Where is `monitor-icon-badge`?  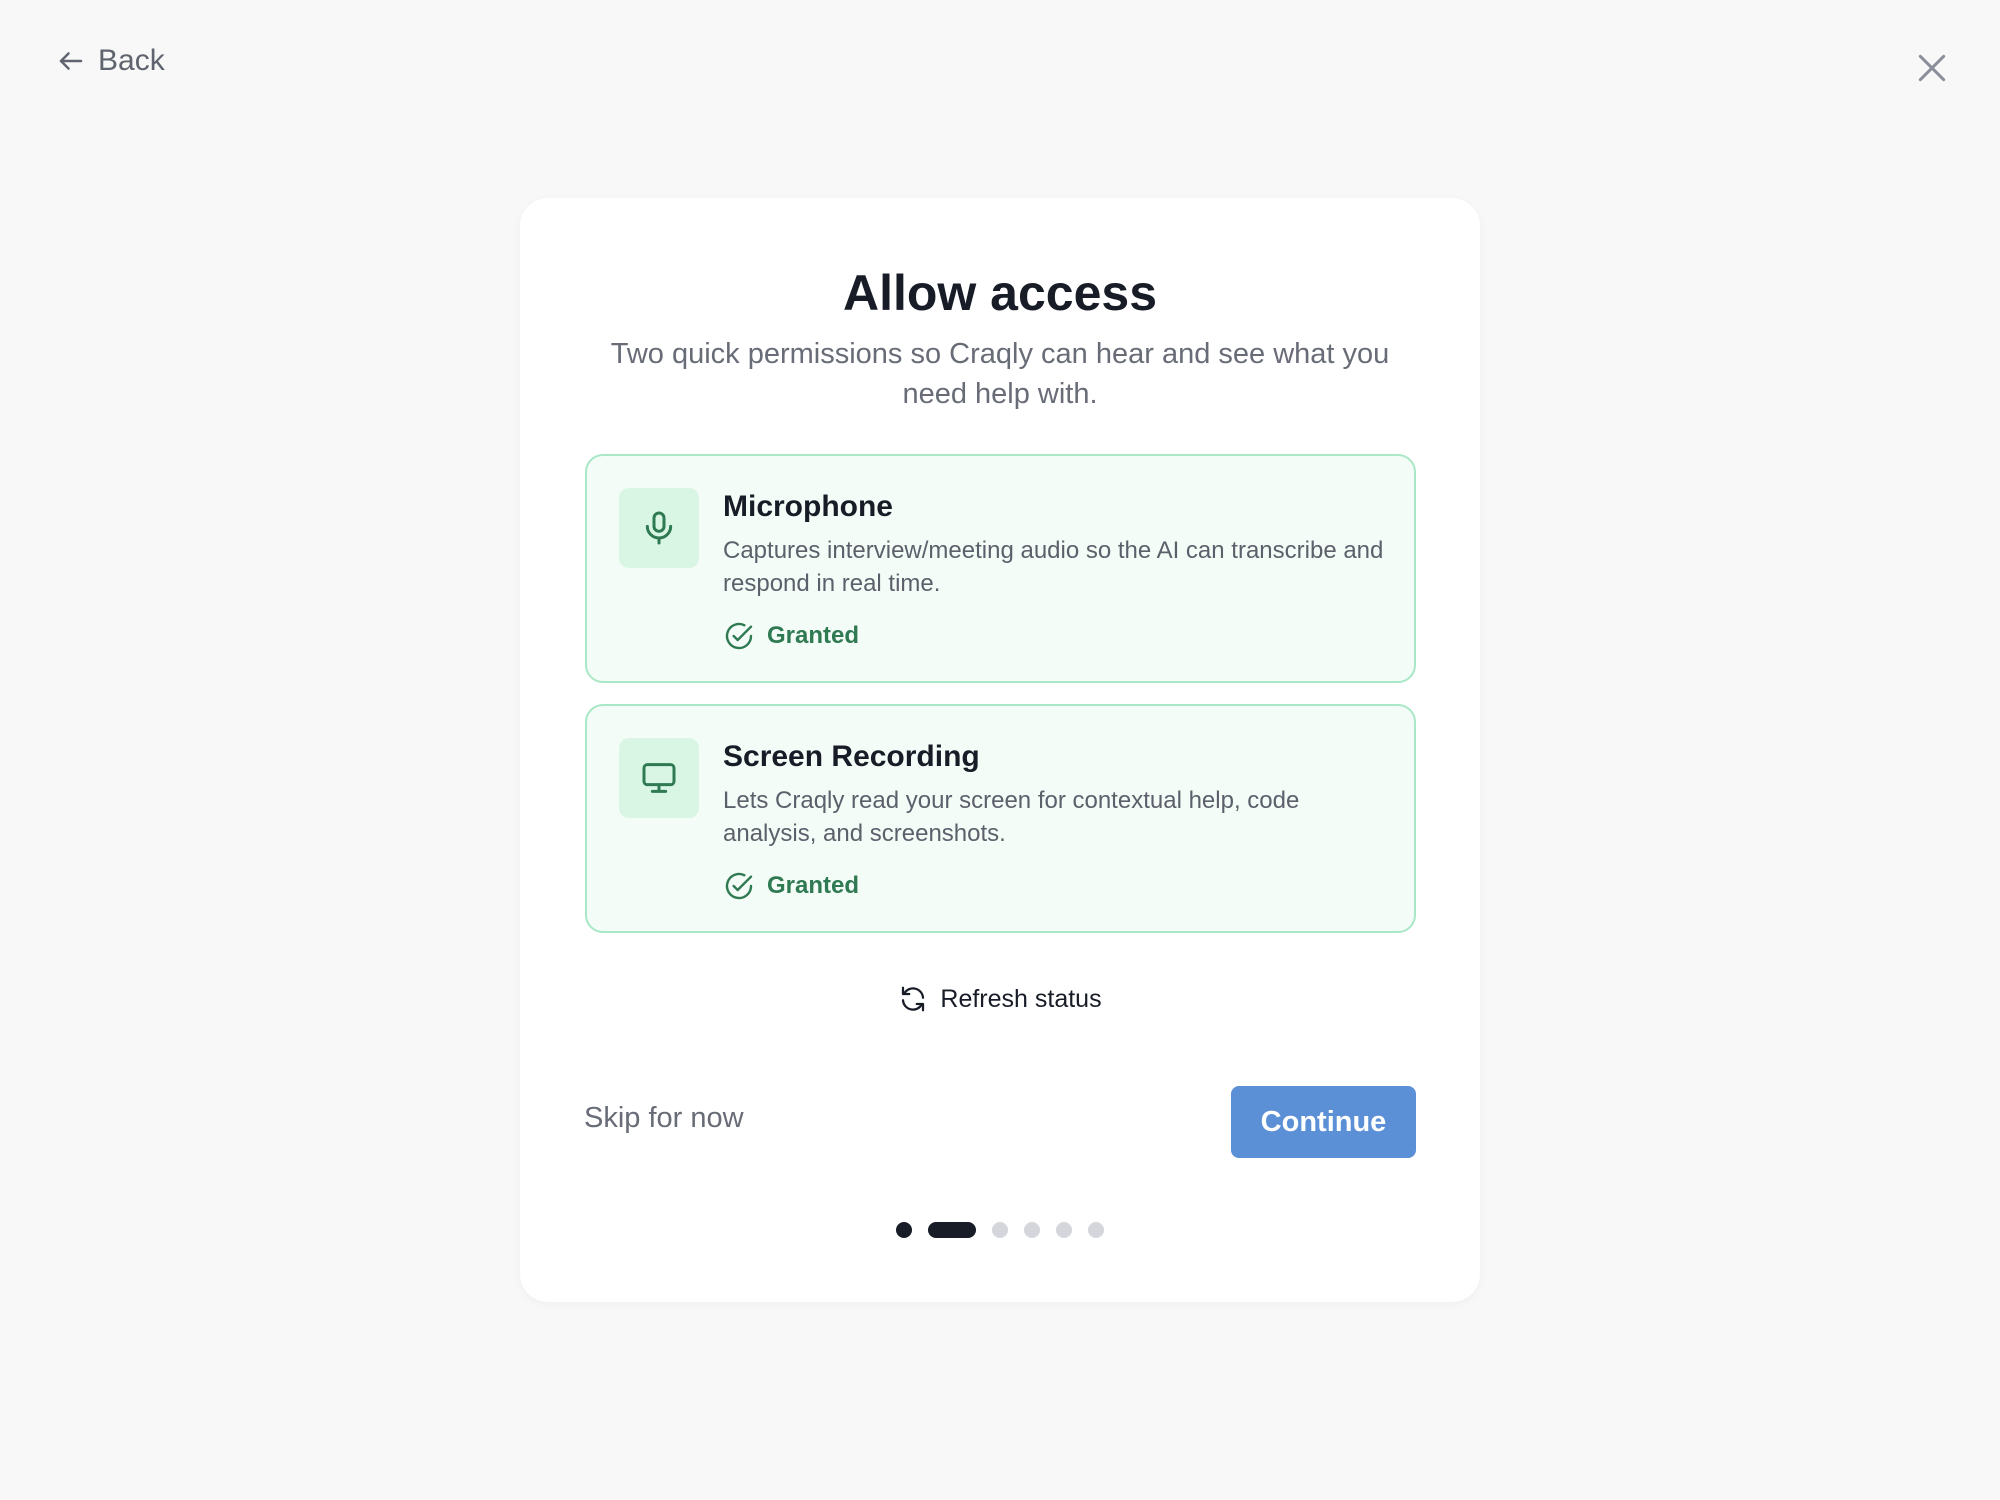
monitor-icon-badge is located at coordinates (659, 778).